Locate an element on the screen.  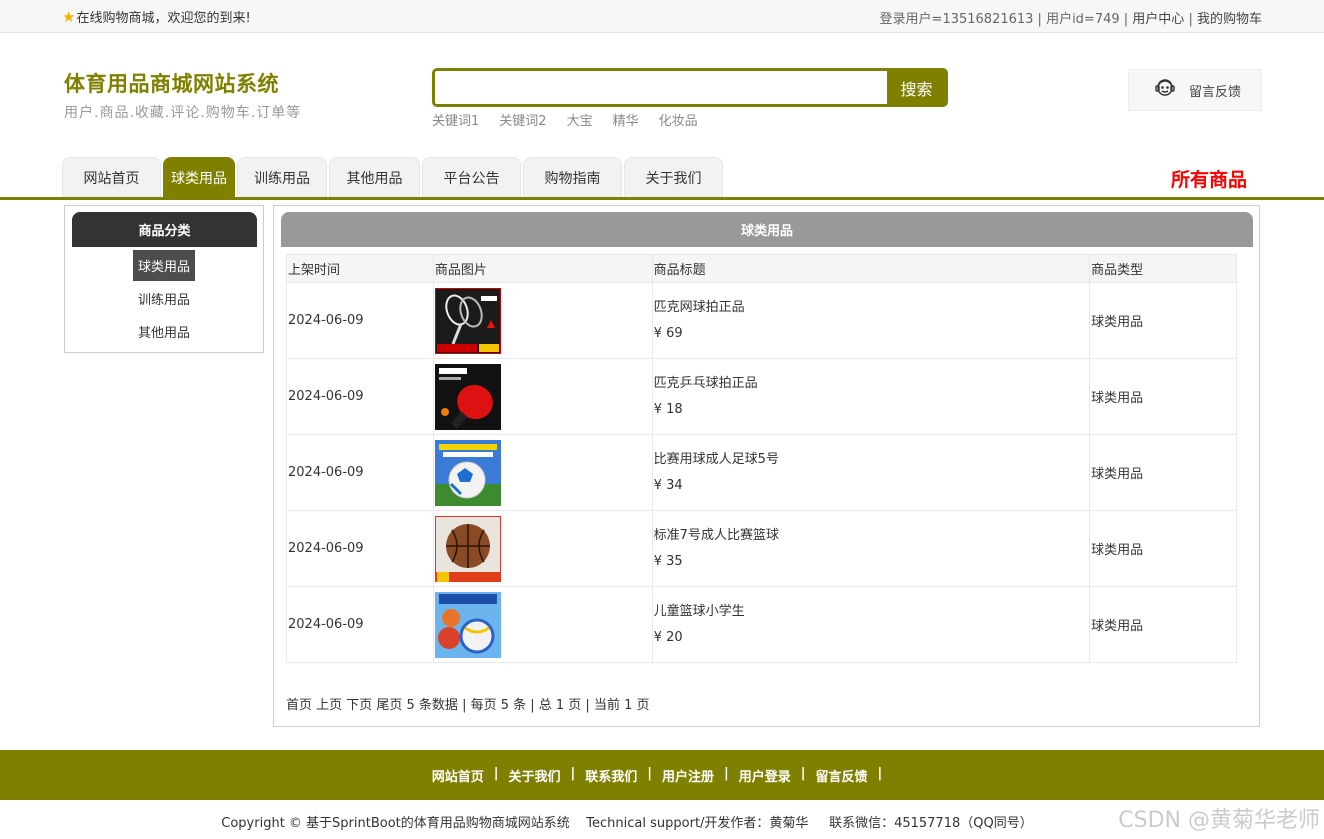
footer-bar: 网站首页 | 关于我们 | 联系我们 | 用户注册 | 用户登录 | 留言反馈 | is located at coordinates (662, 775).